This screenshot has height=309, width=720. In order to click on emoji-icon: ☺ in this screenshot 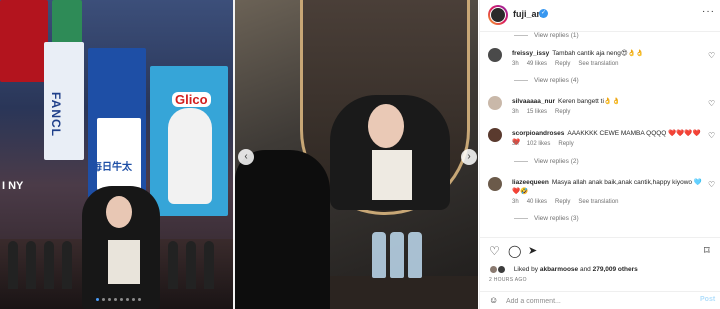, I will do `click(493, 300)`.